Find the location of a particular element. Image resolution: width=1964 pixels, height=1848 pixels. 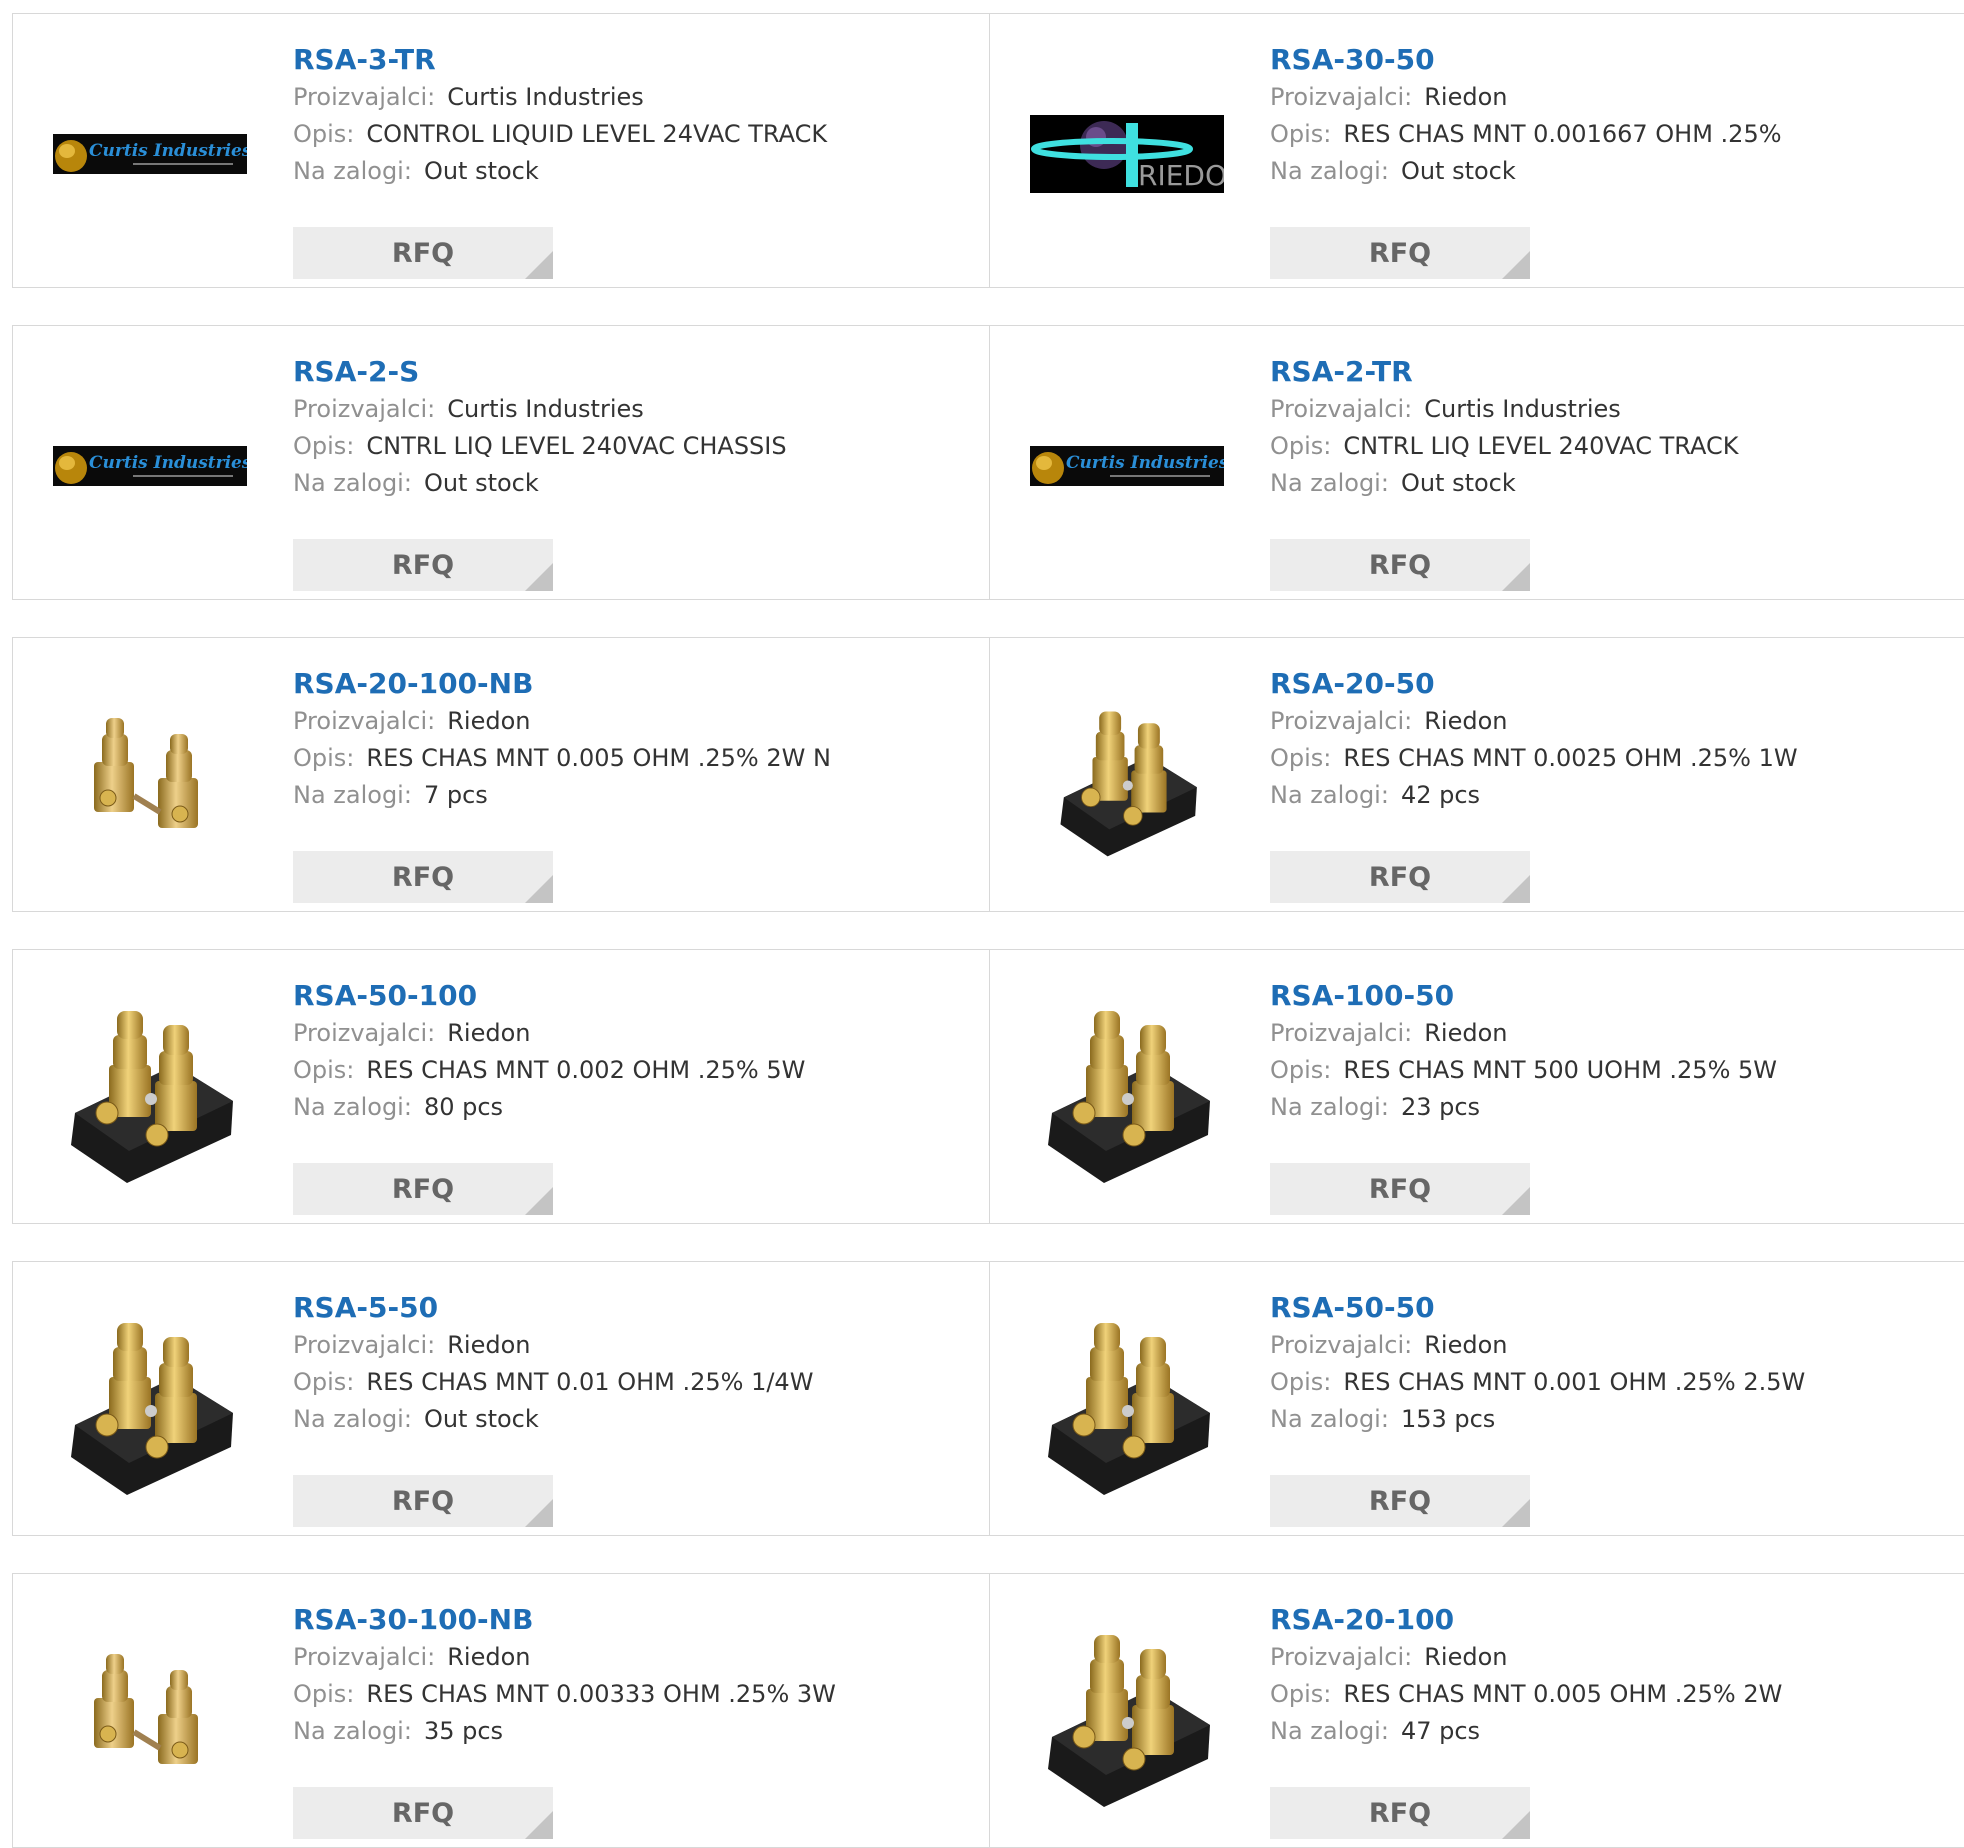

part-number-link: RSA-2-TR is located at coordinates (1607, 372).